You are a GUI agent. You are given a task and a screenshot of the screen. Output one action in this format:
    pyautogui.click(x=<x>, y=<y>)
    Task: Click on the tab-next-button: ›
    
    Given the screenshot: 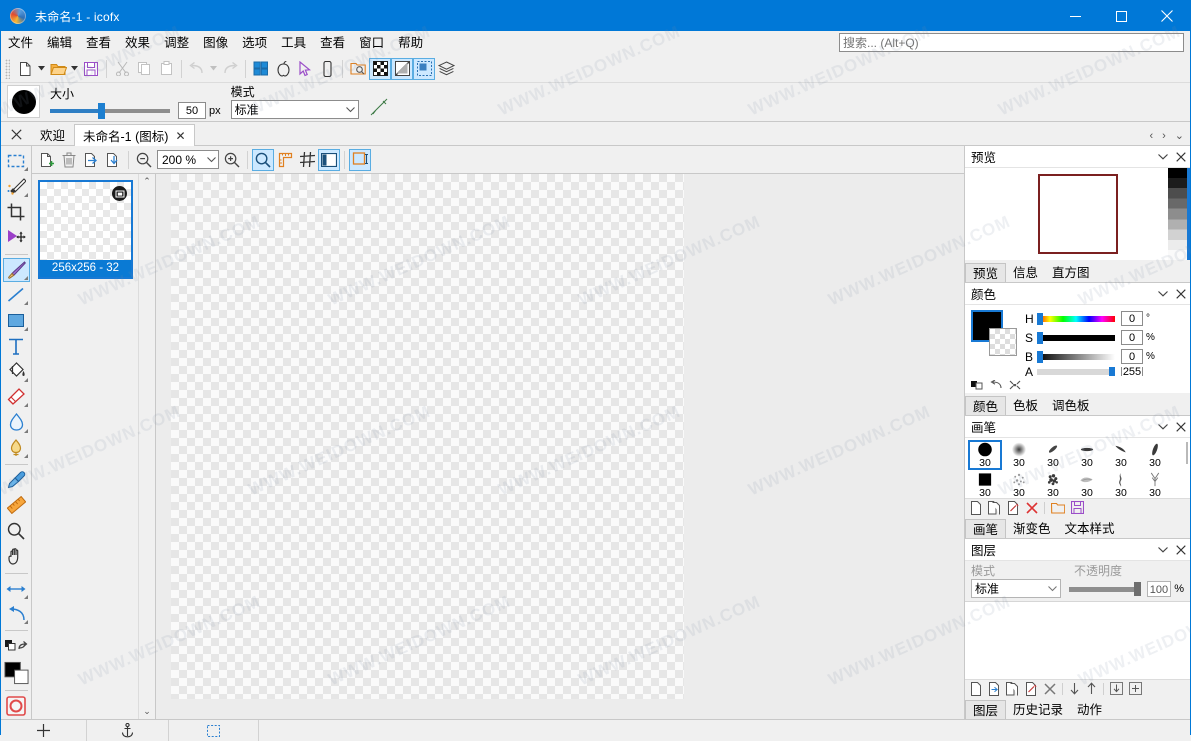 What is the action you would take?
    pyautogui.click(x=1164, y=136)
    